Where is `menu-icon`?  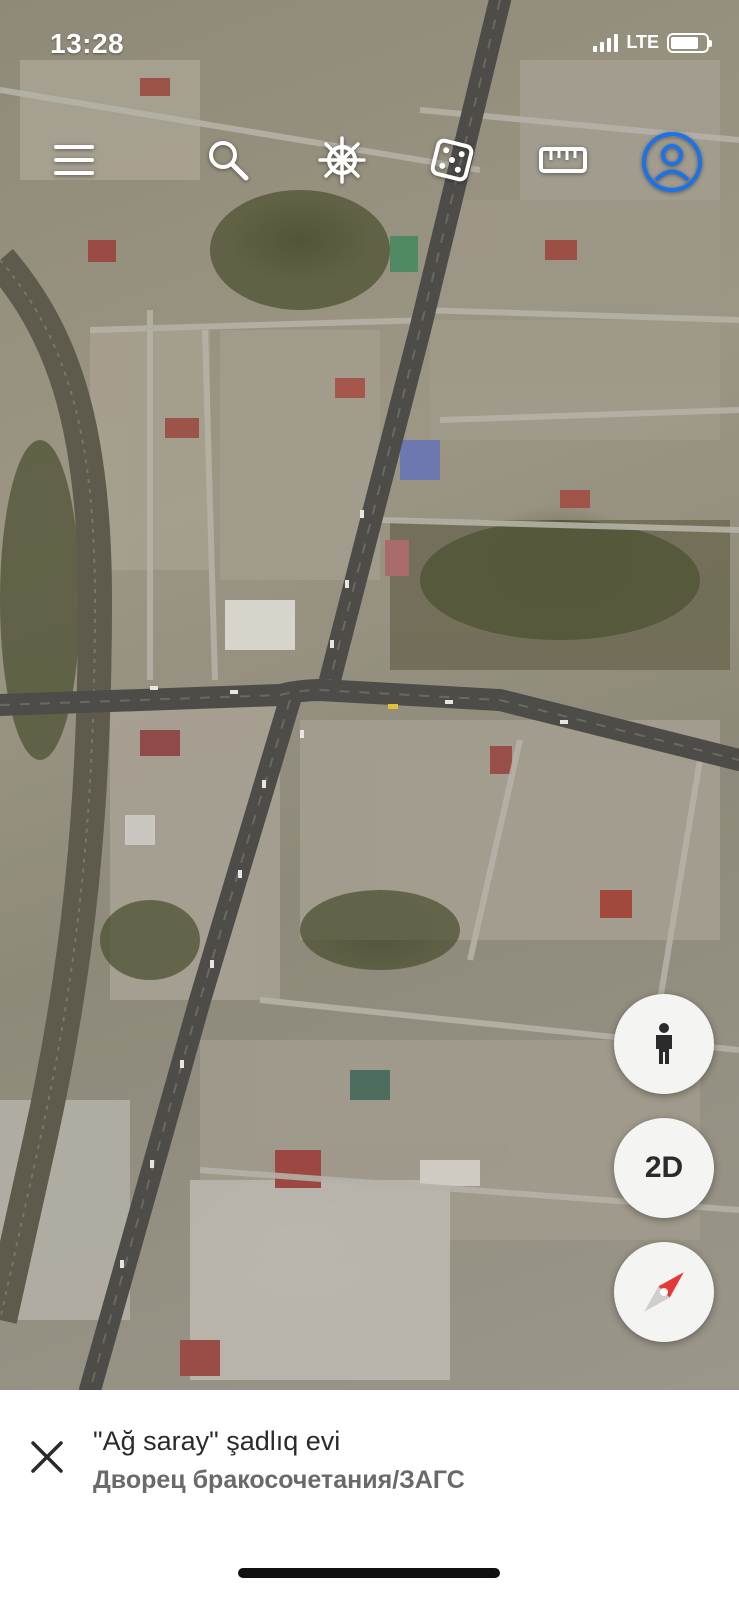 menu-icon is located at coordinates (74, 160).